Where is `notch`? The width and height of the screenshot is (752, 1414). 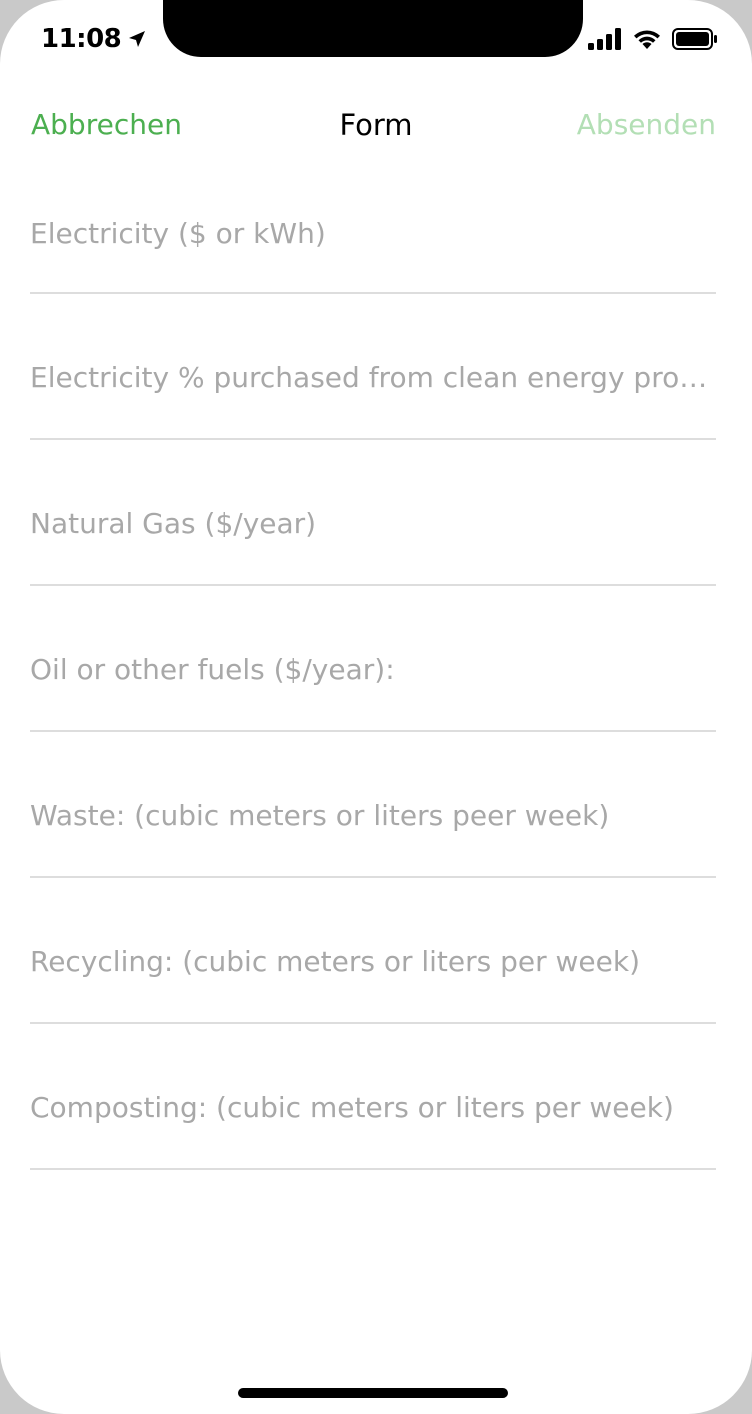
notch is located at coordinates (373, 28).